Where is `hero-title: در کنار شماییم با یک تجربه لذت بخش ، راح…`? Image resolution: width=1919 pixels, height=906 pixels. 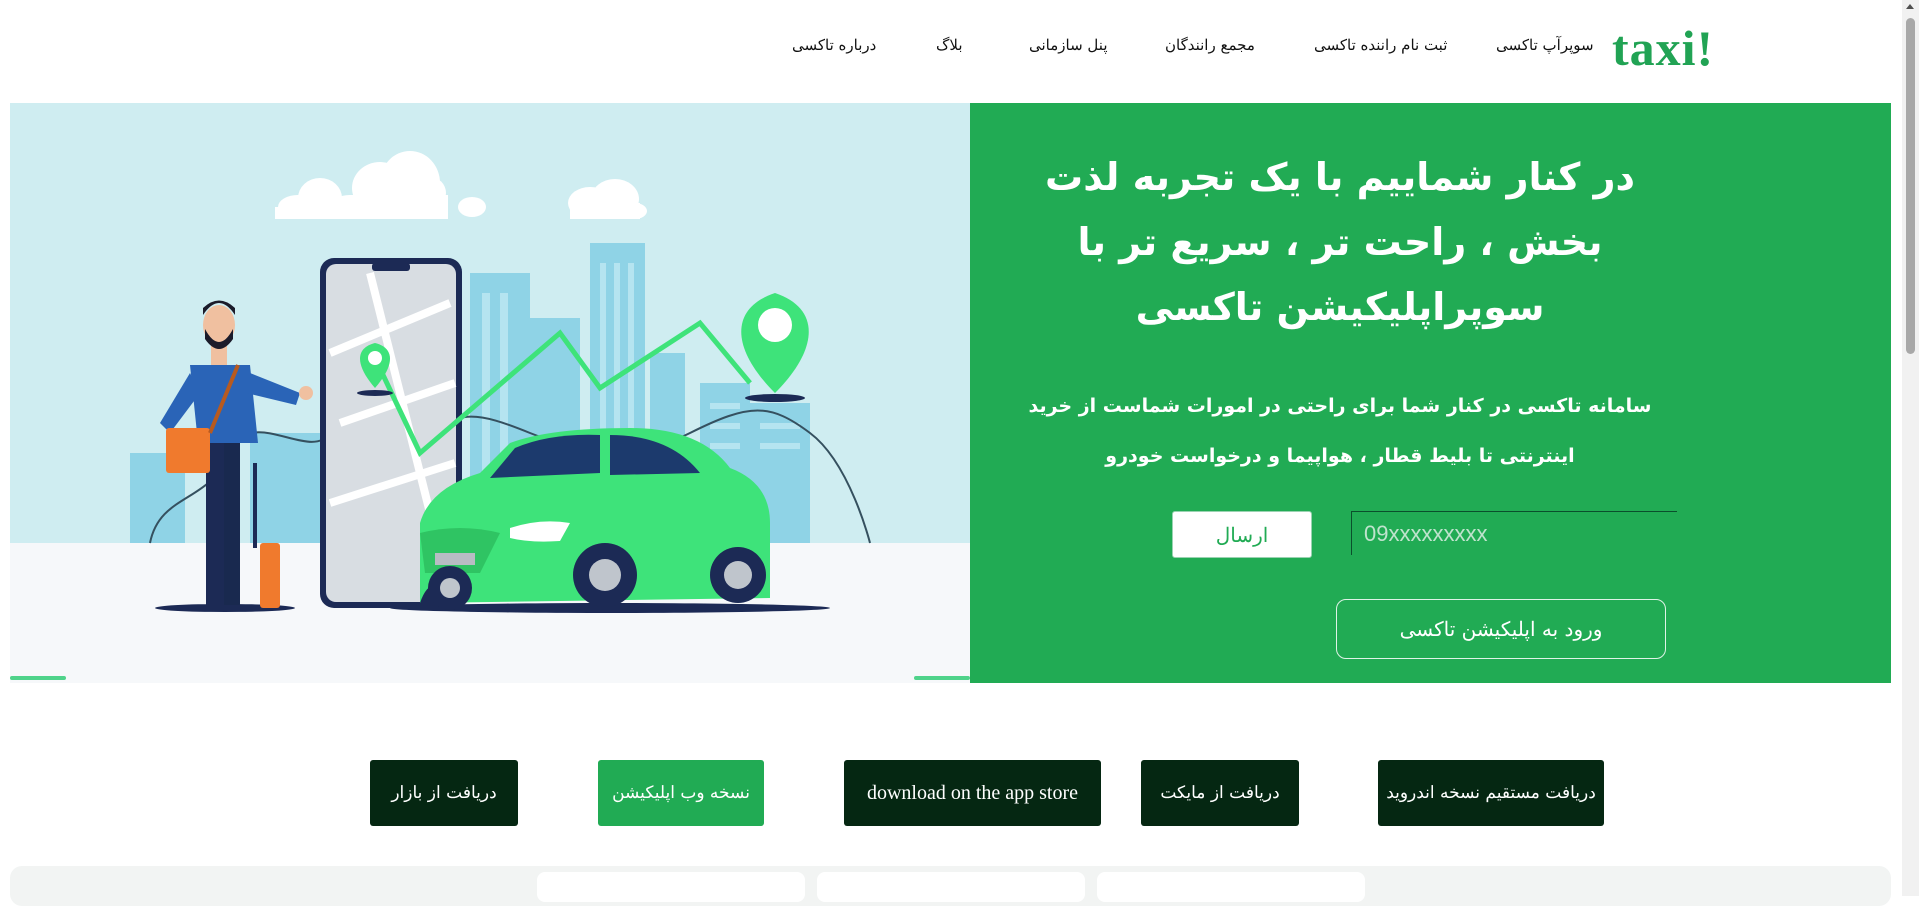 hero-title: در کنار شماییم با یک تجربه لذت بخش ، راح… is located at coordinates (1340, 242).